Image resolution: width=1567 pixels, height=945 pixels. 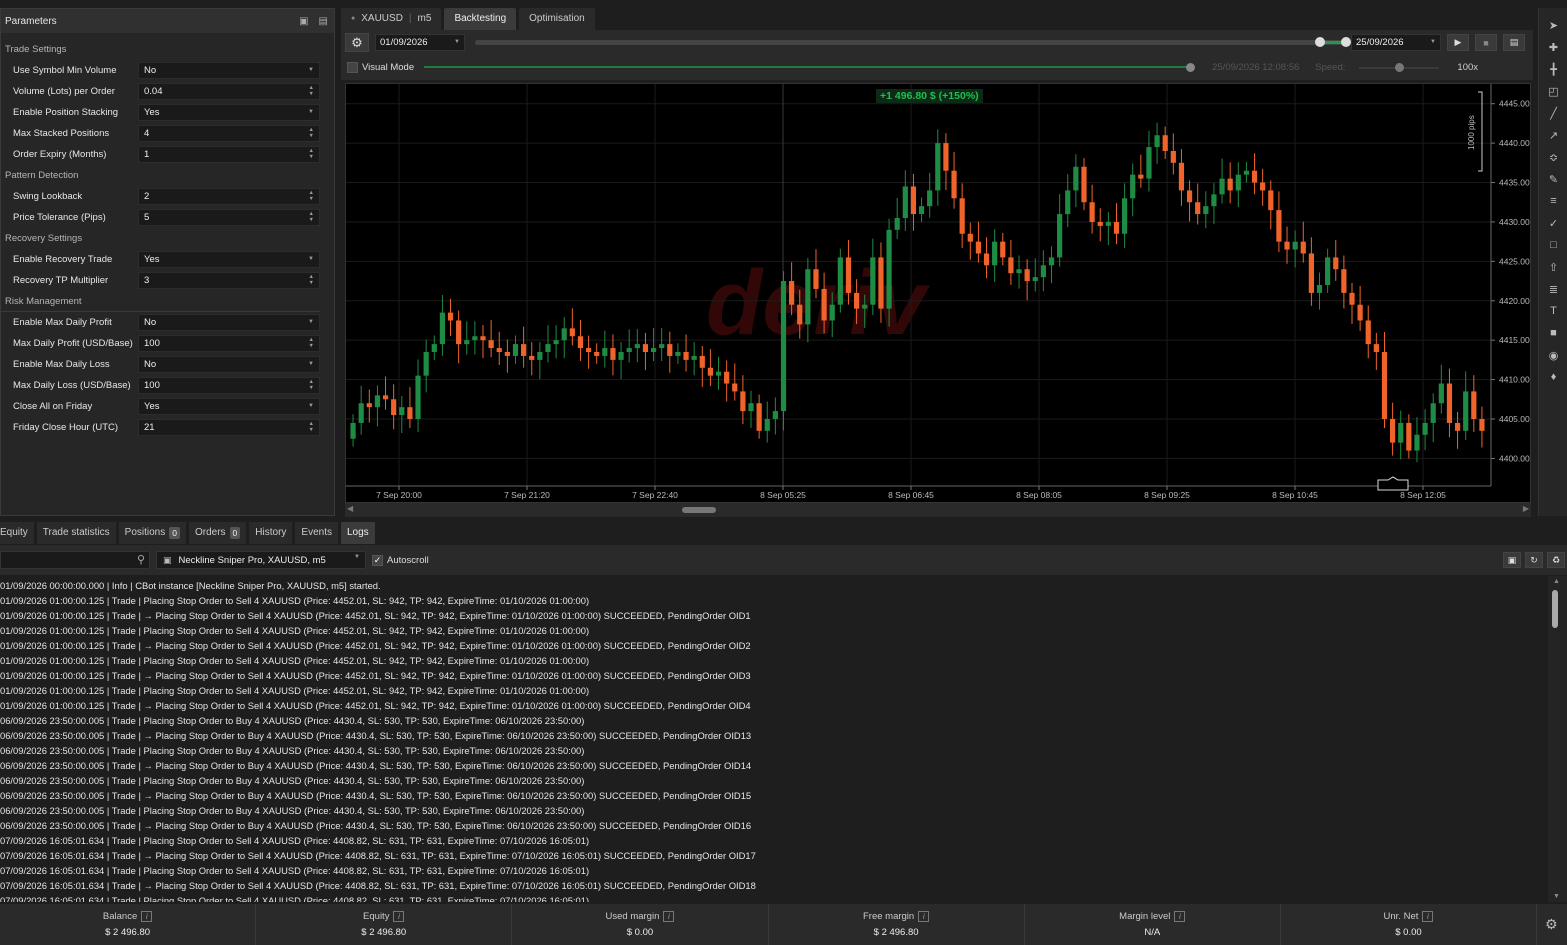 What do you see at coordinates (1396, 42) in the screenshot?
I see `end-date-input: 25/09/2026 ▼` at bounding box center [1396, 42].